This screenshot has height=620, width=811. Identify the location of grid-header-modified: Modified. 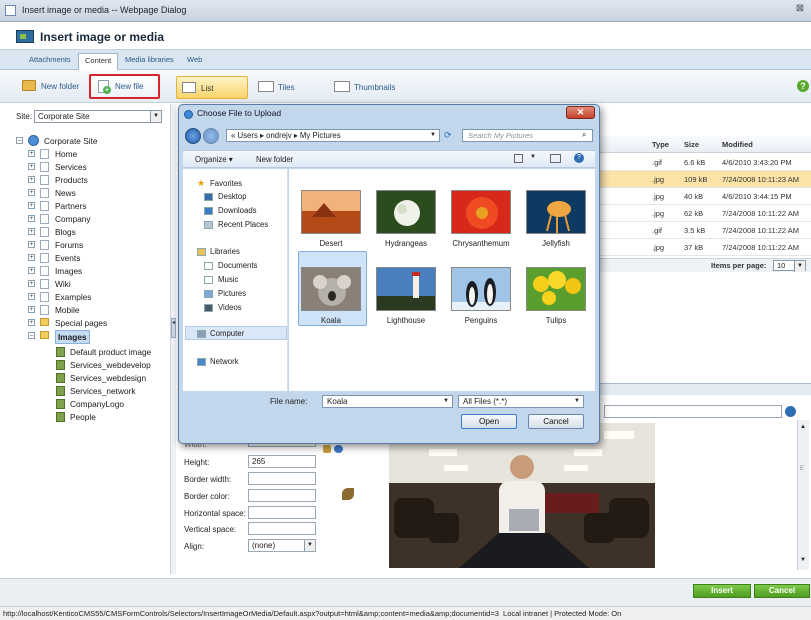
(737, 144).